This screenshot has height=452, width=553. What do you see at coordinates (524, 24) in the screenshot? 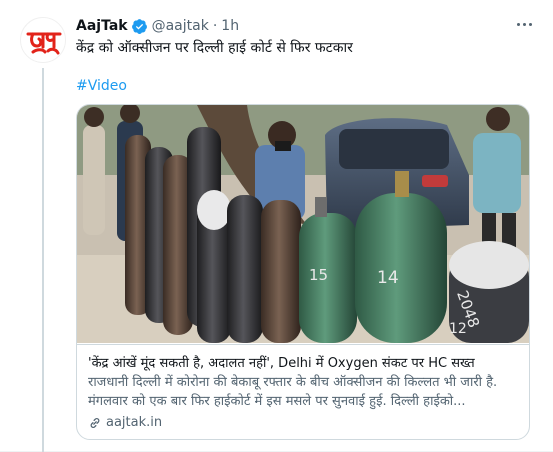
I see `more-options-icon` at bounding box center [524, 24].